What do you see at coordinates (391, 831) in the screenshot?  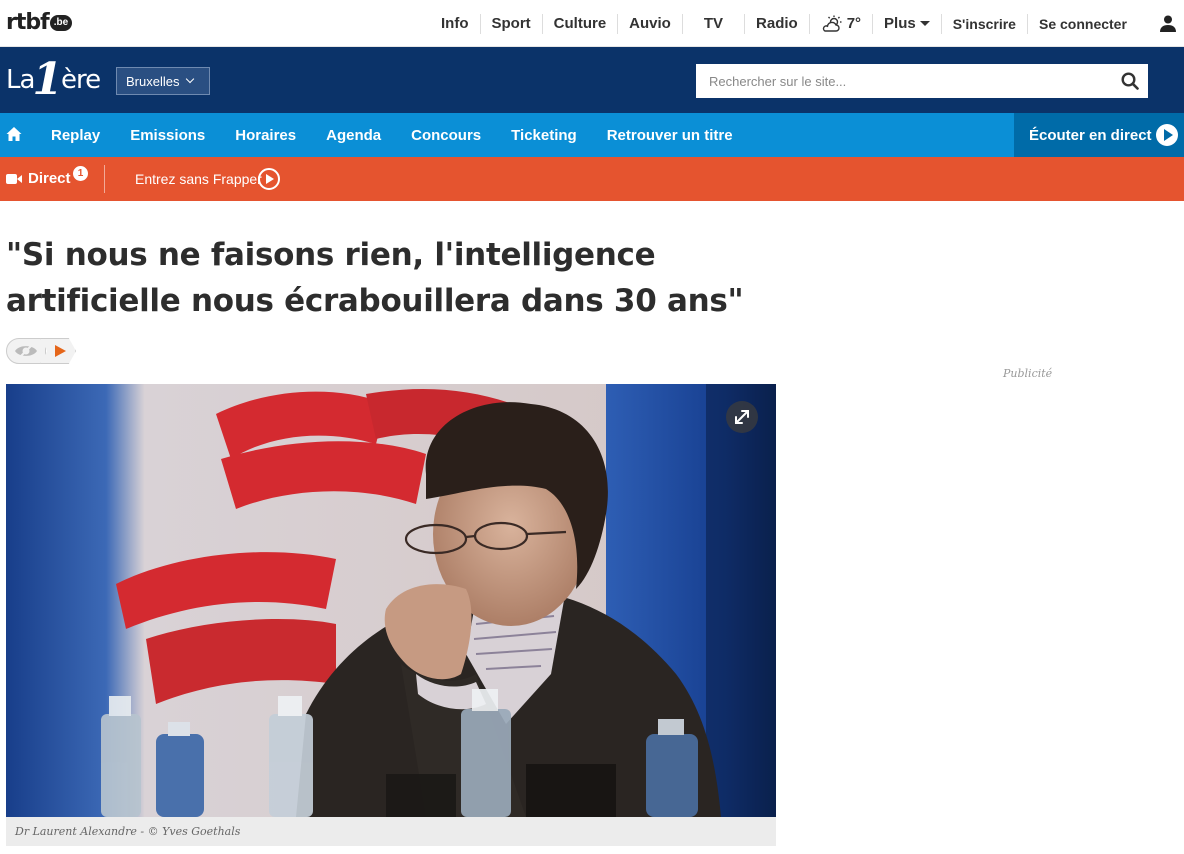 I see `photo-caption: Dr Laurent Alexandre - © Yves Goethals` at bounding box center [391, 831].